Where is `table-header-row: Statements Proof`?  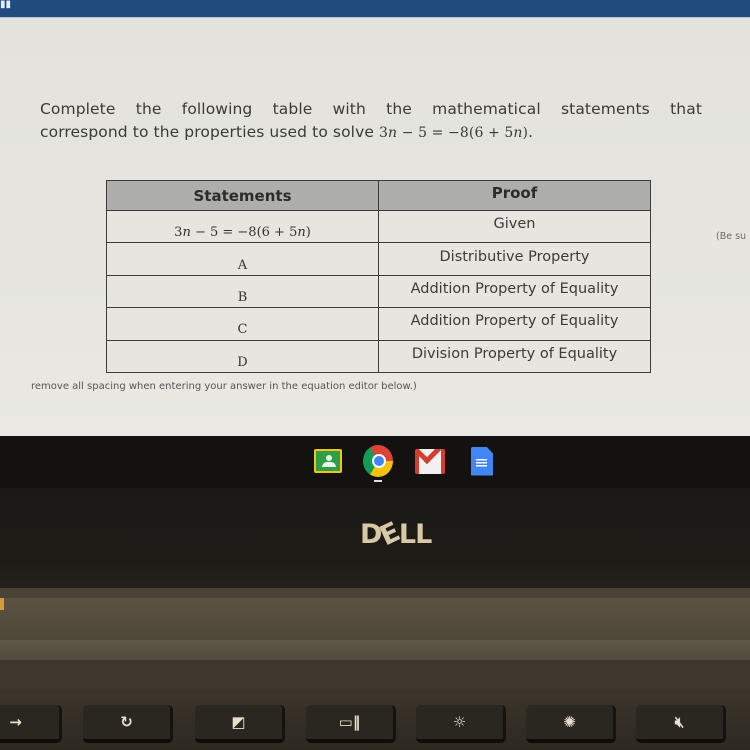
table-header-row: Statements Proof is located at coordinates (378, 195).